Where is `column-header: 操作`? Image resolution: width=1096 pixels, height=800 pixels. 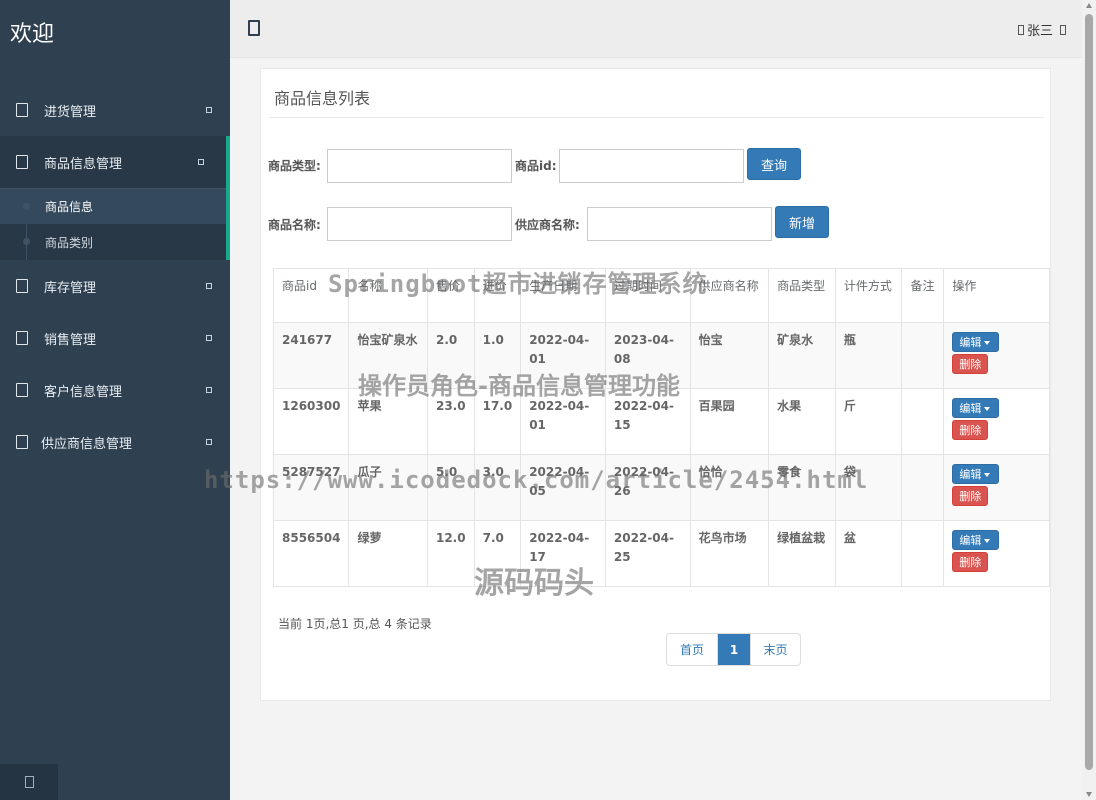
column-header: 操作 is located at coordinates (996, 295).